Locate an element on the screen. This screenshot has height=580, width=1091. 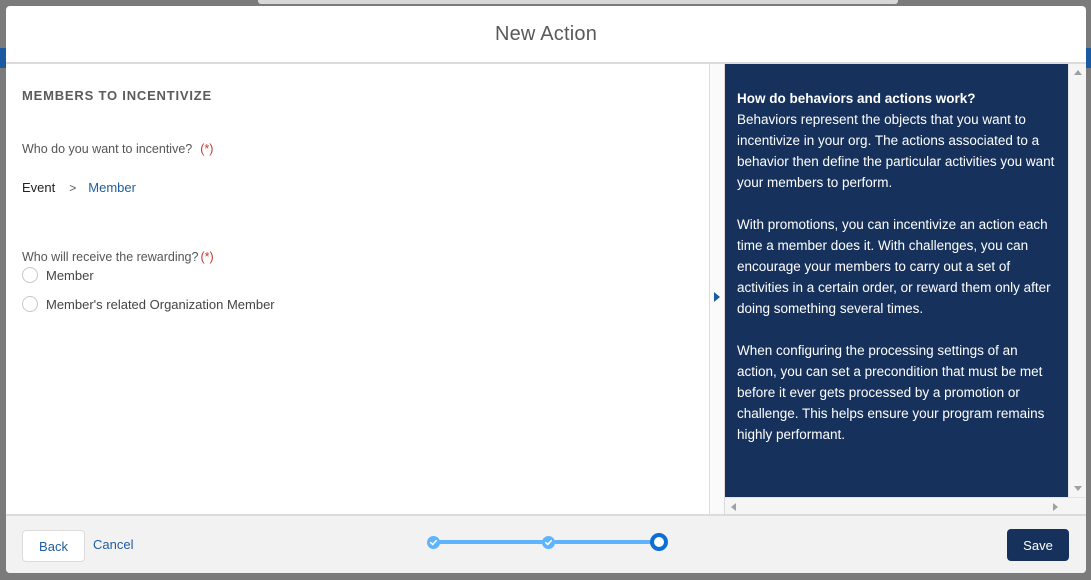
save-button: Save is located at coordinates (1038, 545).